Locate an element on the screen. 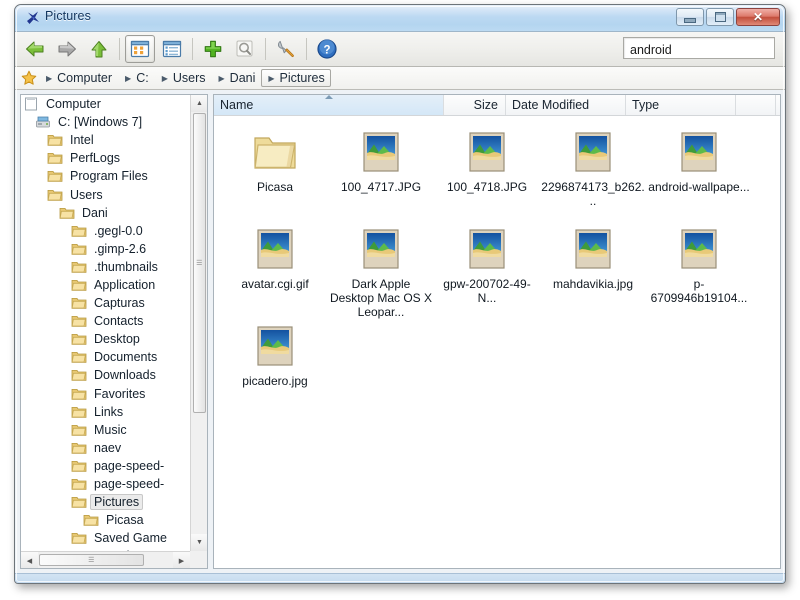 This screenshot has height=600, width=800. magnifier-icon is located at coordinates (244, 48).